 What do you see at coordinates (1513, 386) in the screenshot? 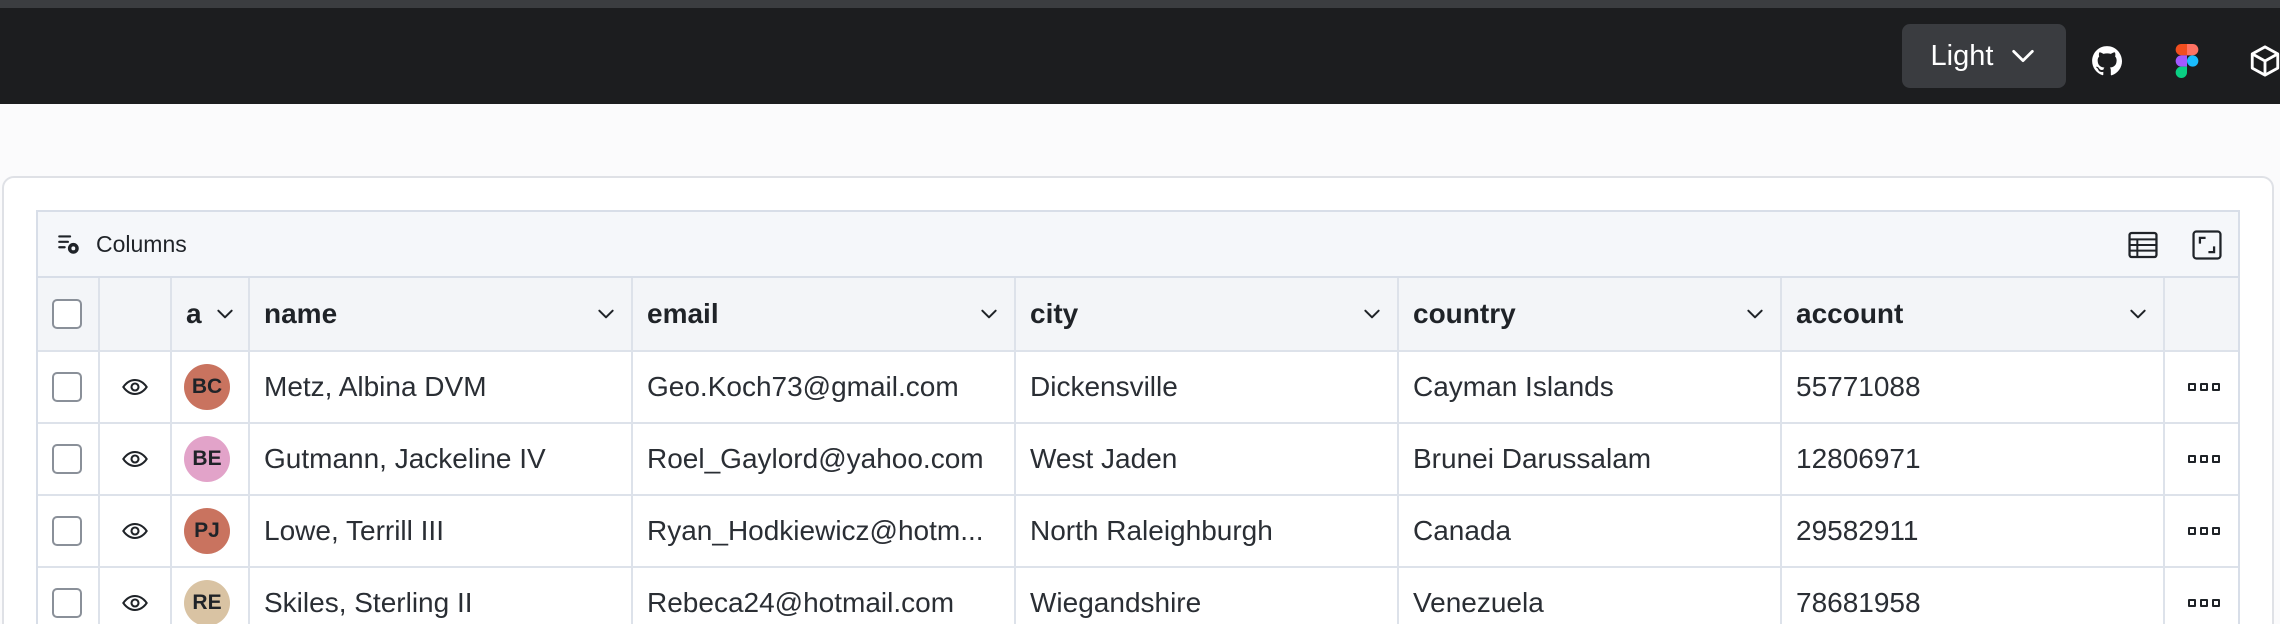
I see `cell-country: Cayman Islands` at bounding box center [1513, 386].